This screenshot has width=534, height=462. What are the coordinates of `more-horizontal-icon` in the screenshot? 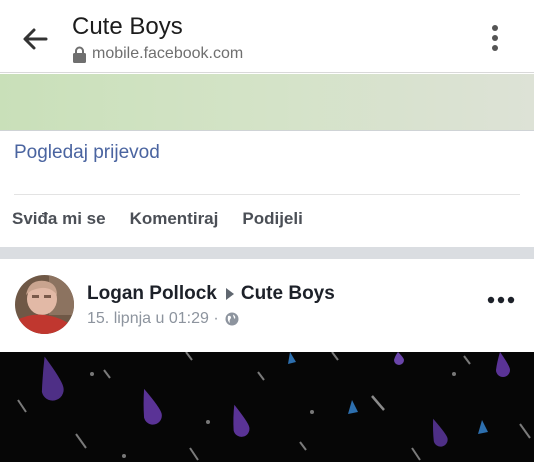 It's located at (501, 300).